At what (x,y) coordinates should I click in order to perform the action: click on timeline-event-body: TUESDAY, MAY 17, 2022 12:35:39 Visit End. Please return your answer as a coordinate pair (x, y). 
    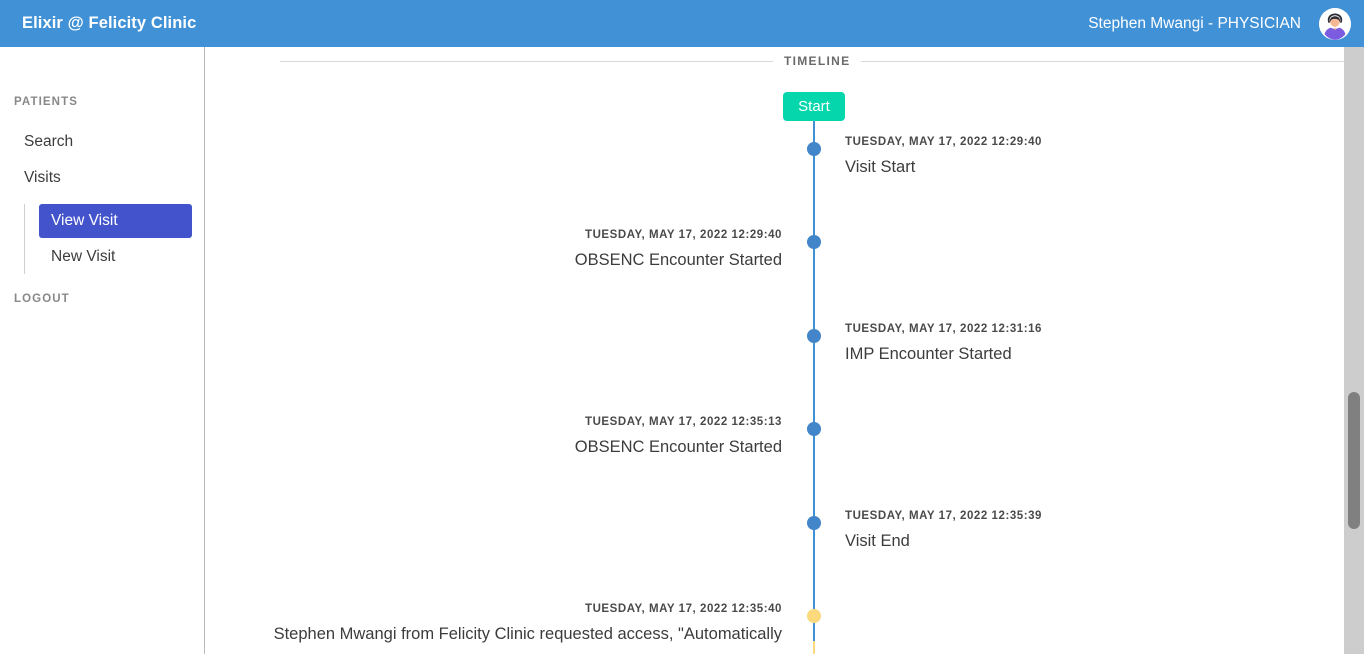
    Looking at the image, I should click on (1080, 531).